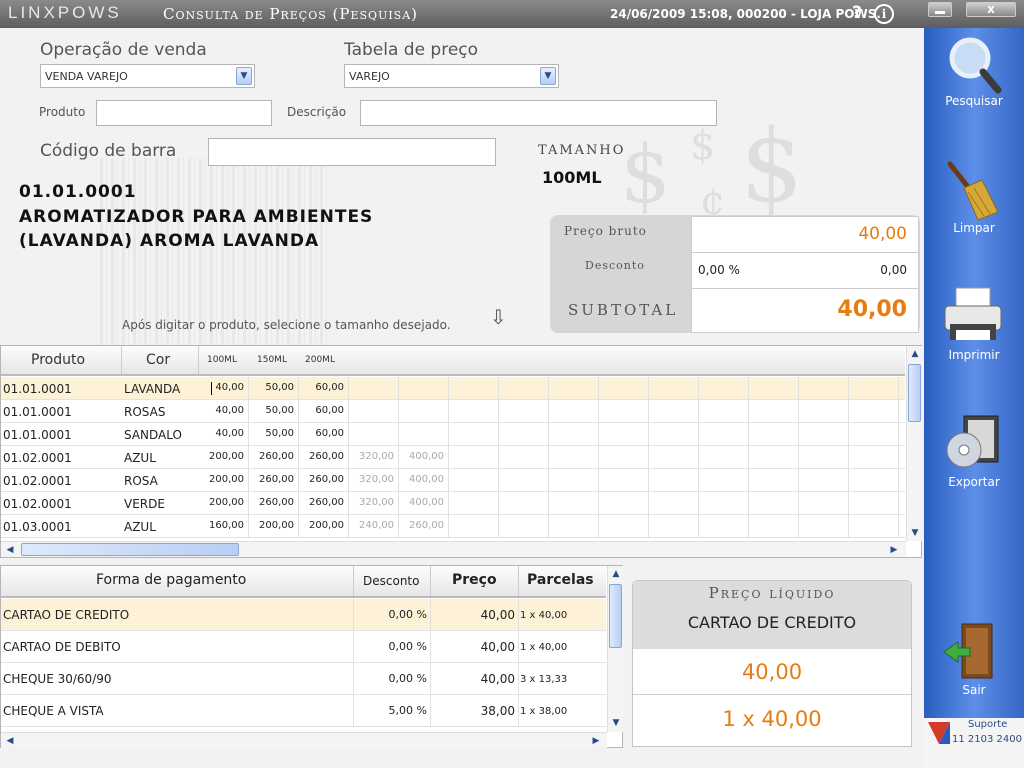  I want to click on col-parcelas: Parcelas, so click(560, 580).